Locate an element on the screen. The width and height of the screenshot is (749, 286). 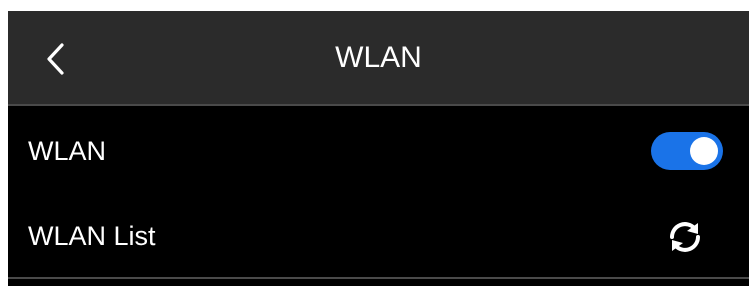
bottom-divider is located at coordinates (378, 278).